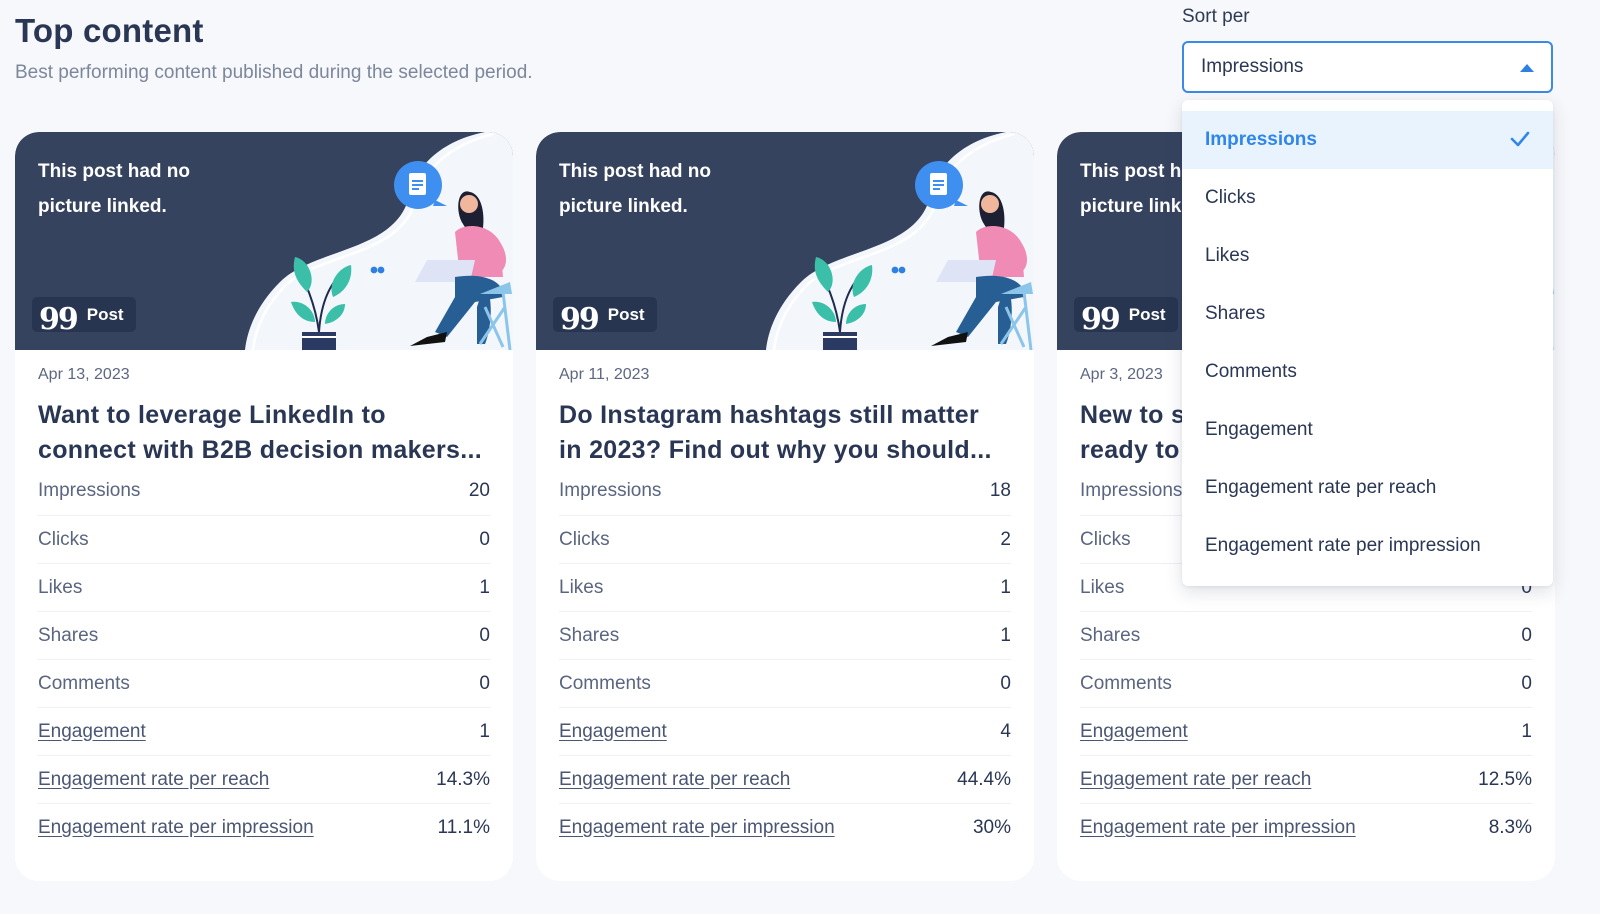  Describe the element at coordinates (264, 540) in the screenshot. I see `metric-row-clicks: Clicks 0` at that location.